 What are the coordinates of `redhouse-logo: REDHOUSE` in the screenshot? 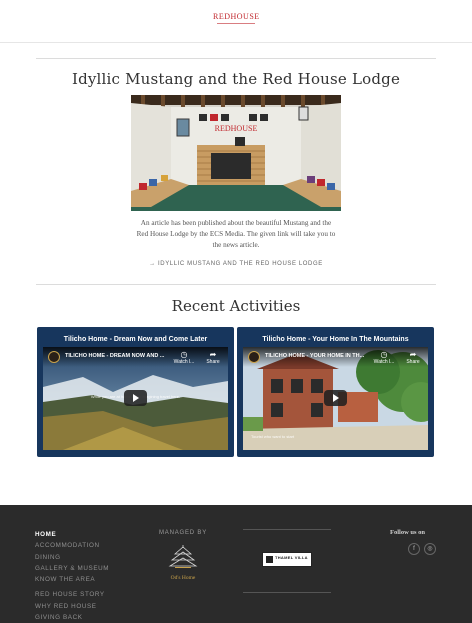 It's located at (236, 20).